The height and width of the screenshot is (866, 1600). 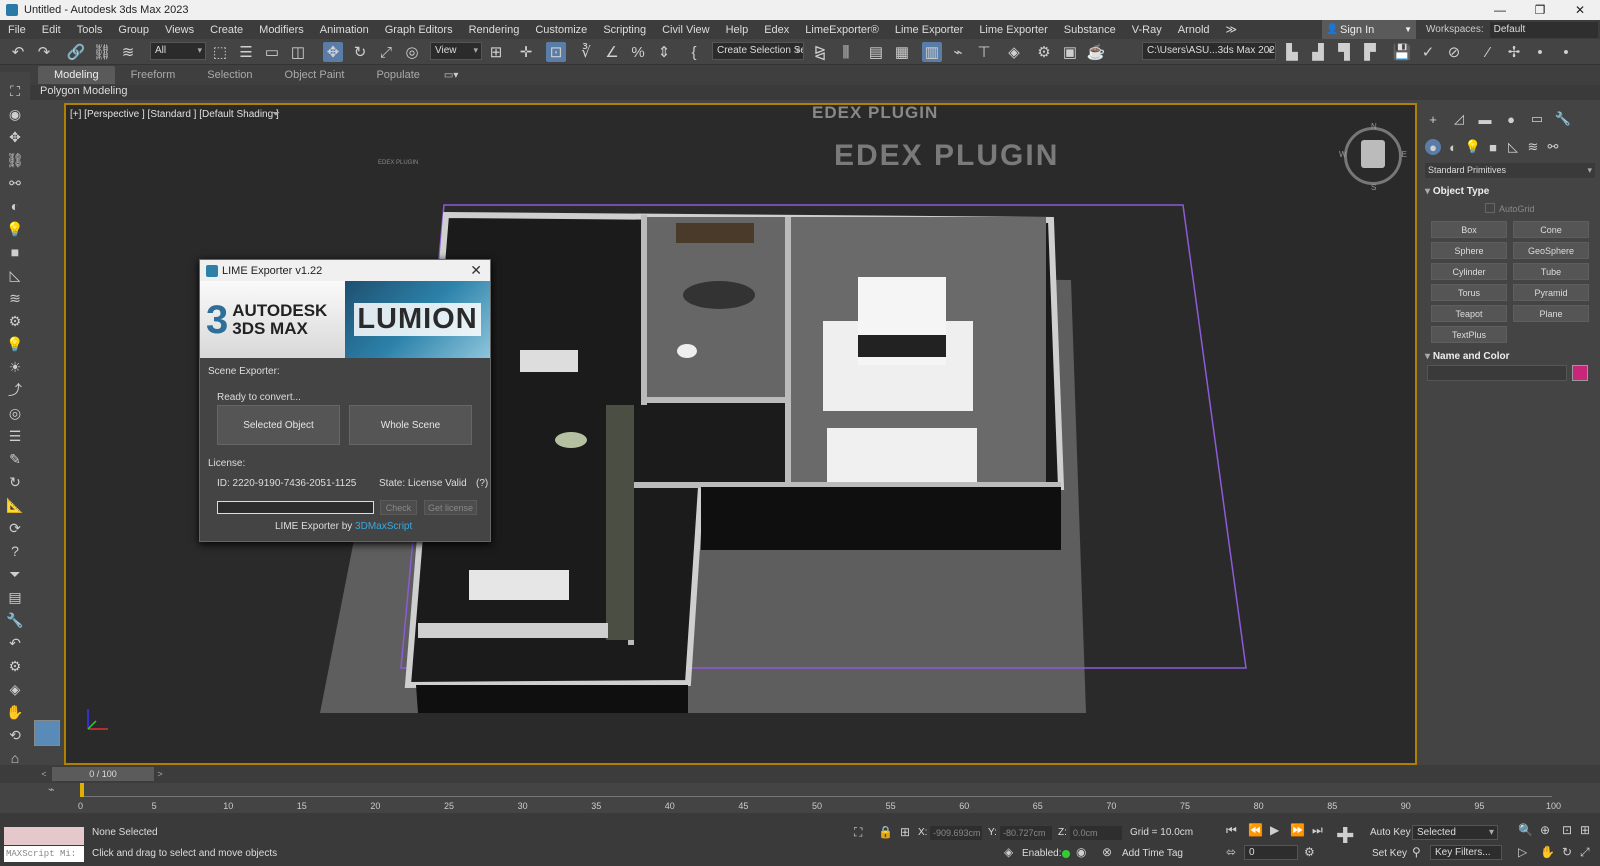 I want to click on play-icon: ▶, so click(x=1274, y=830).